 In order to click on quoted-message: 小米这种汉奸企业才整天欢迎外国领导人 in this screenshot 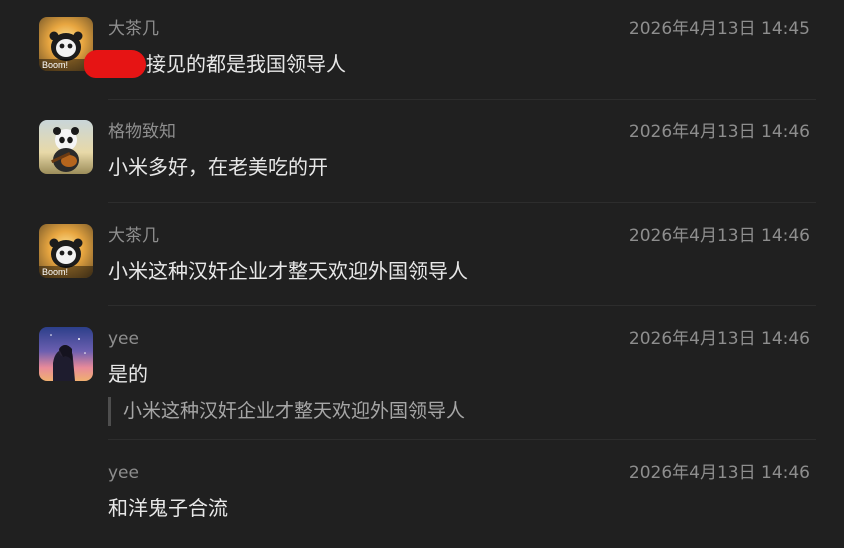, I will do `click(286, 411)`.